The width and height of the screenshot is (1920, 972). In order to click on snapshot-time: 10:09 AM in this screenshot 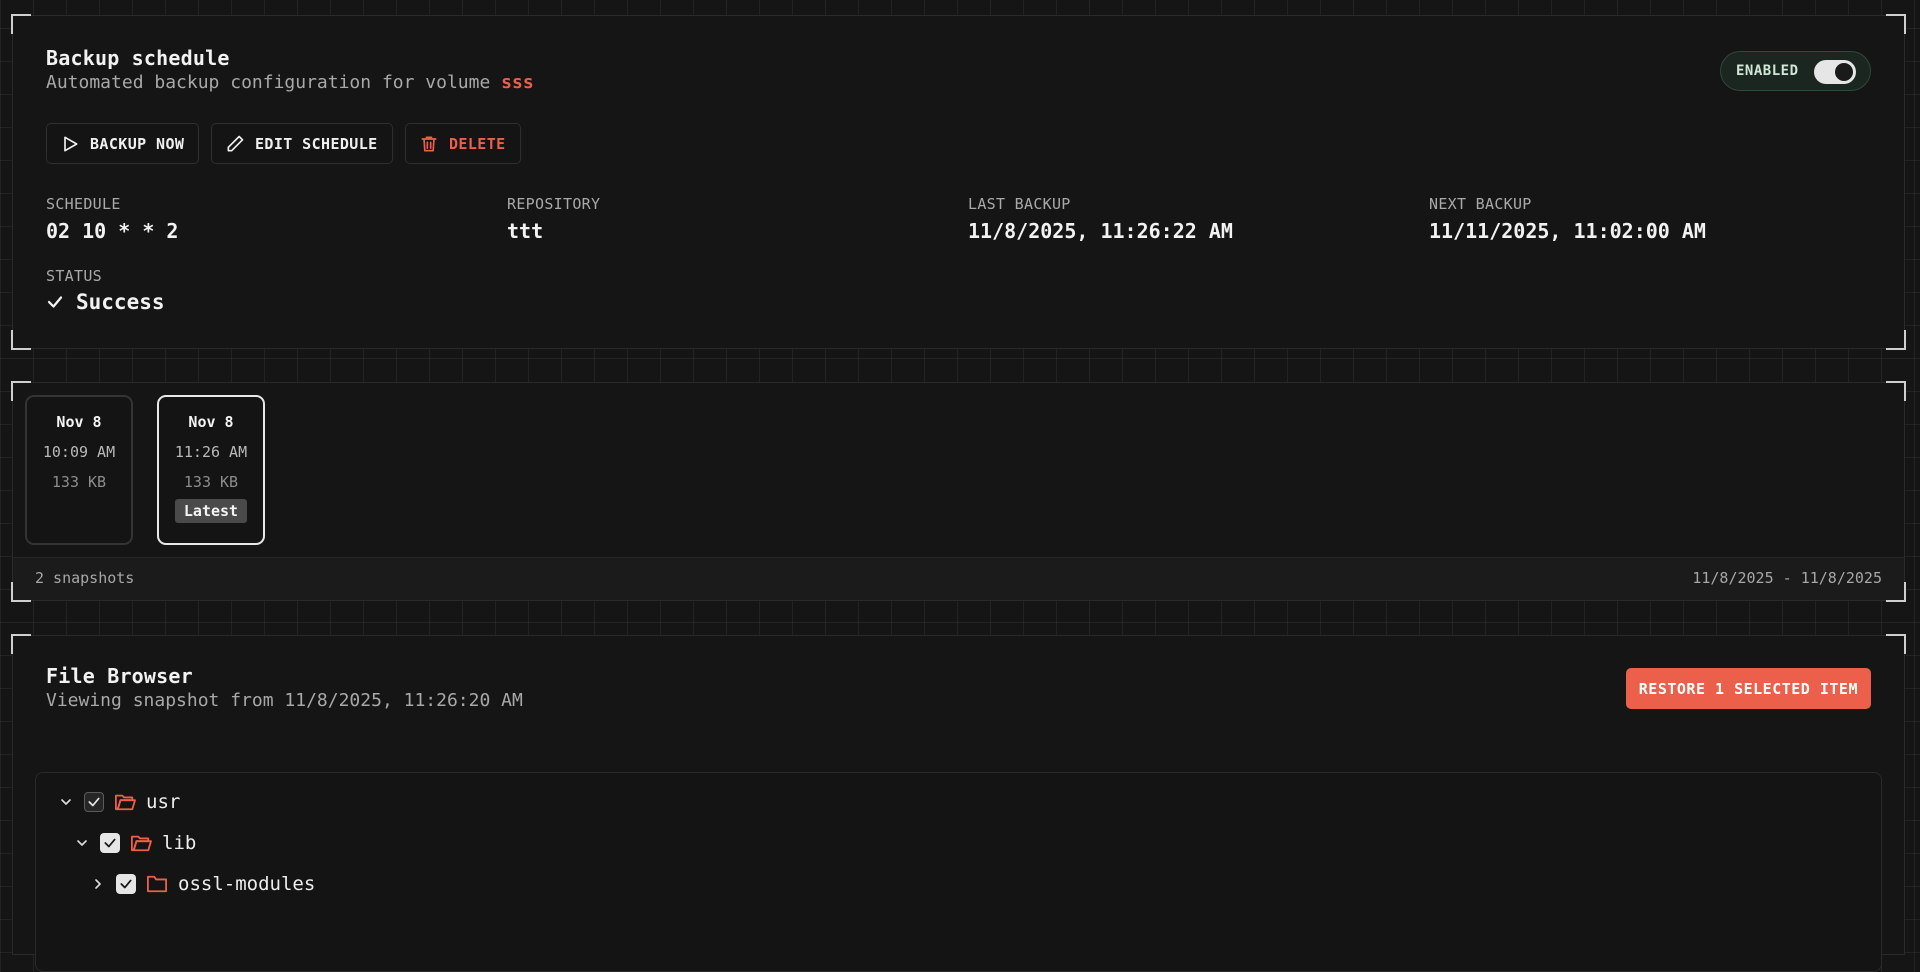, I will do `click(79, 452)`.